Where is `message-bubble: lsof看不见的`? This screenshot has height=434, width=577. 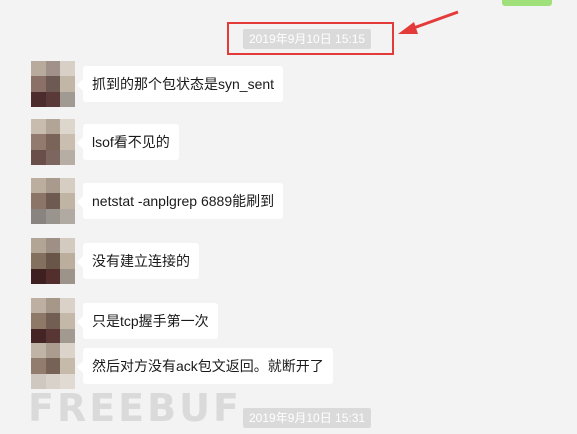
message-bubble: lsof看不见的 is located at coordinates (128, 142).